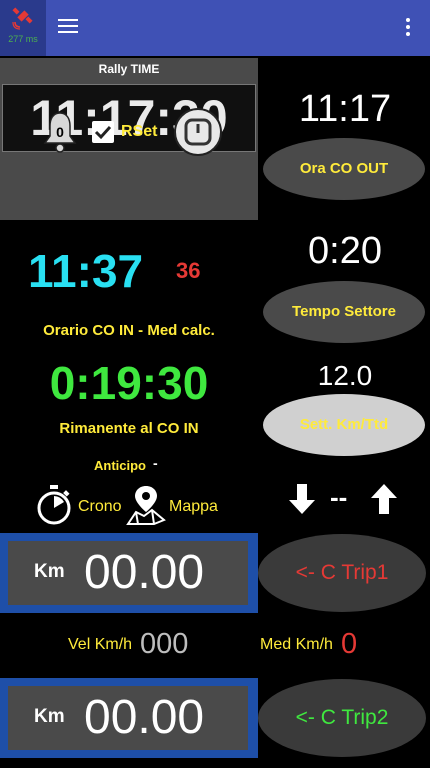  I want to click on stopwatch-icon, so click(54, 505).